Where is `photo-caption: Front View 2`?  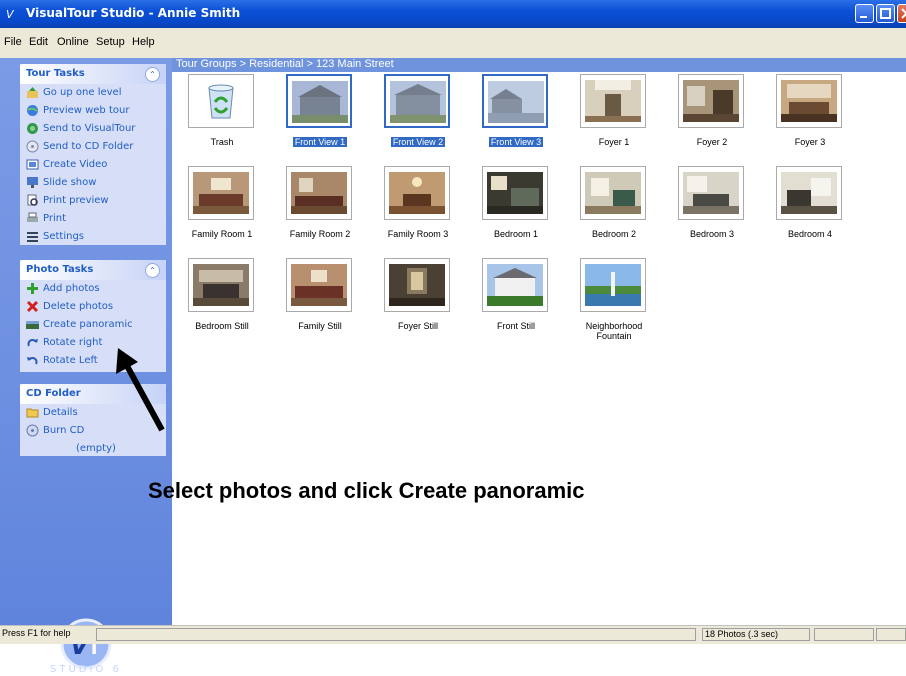 photo-caption: Front View 2 is located at coordinates (418, 142).